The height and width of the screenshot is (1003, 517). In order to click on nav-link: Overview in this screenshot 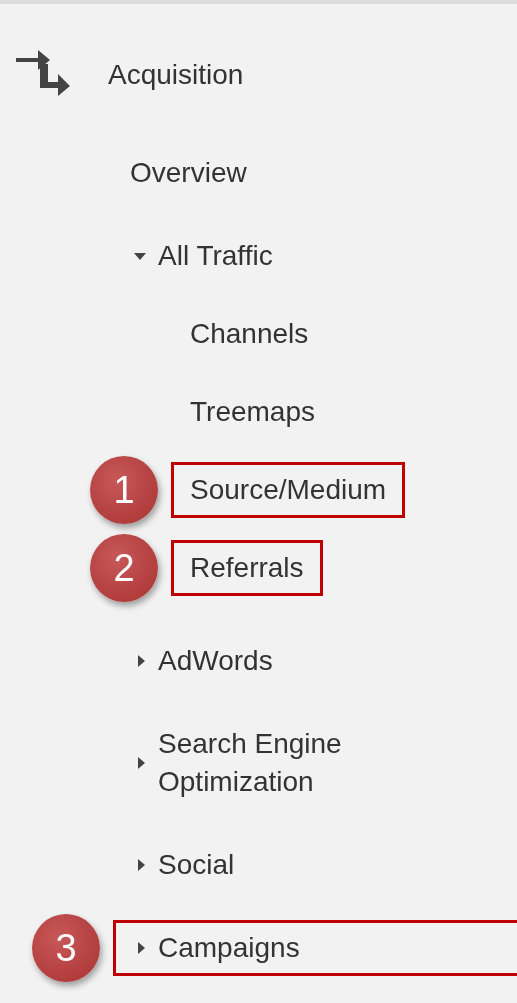, I will do `click(188, 173)`.